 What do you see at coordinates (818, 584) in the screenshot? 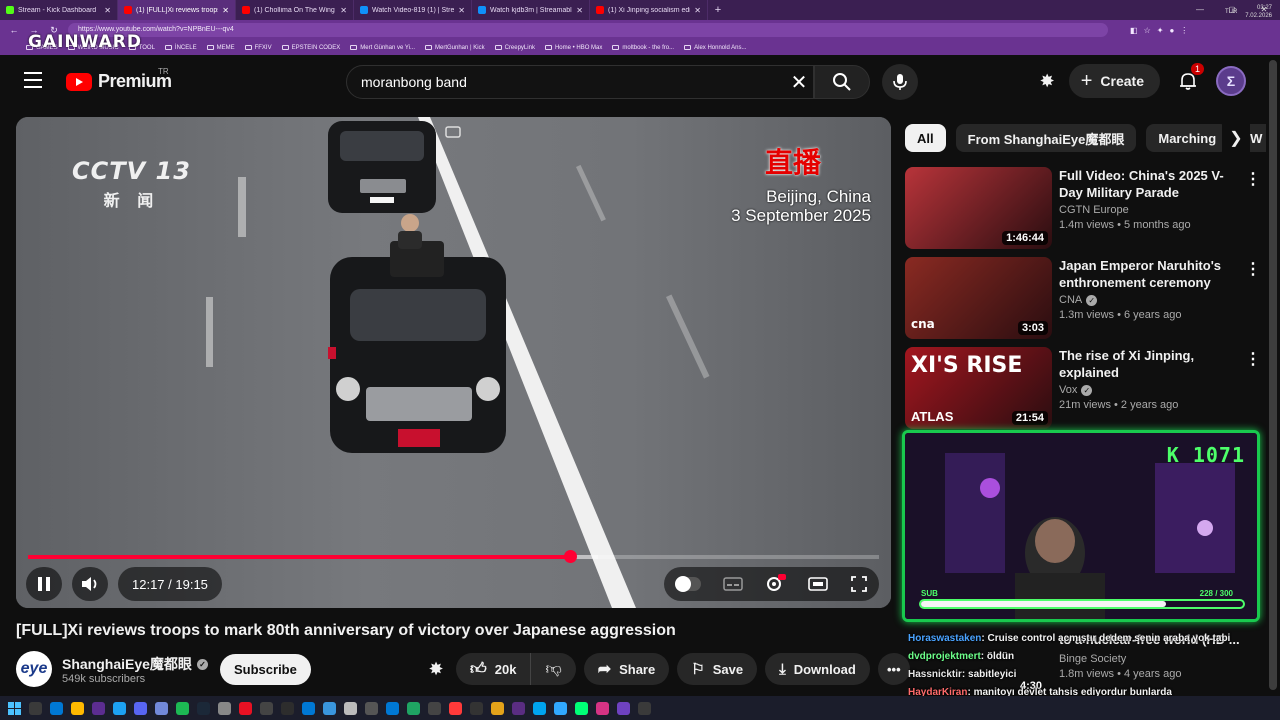
I see `theater-mode-icon` at bounding box center [818, 584].